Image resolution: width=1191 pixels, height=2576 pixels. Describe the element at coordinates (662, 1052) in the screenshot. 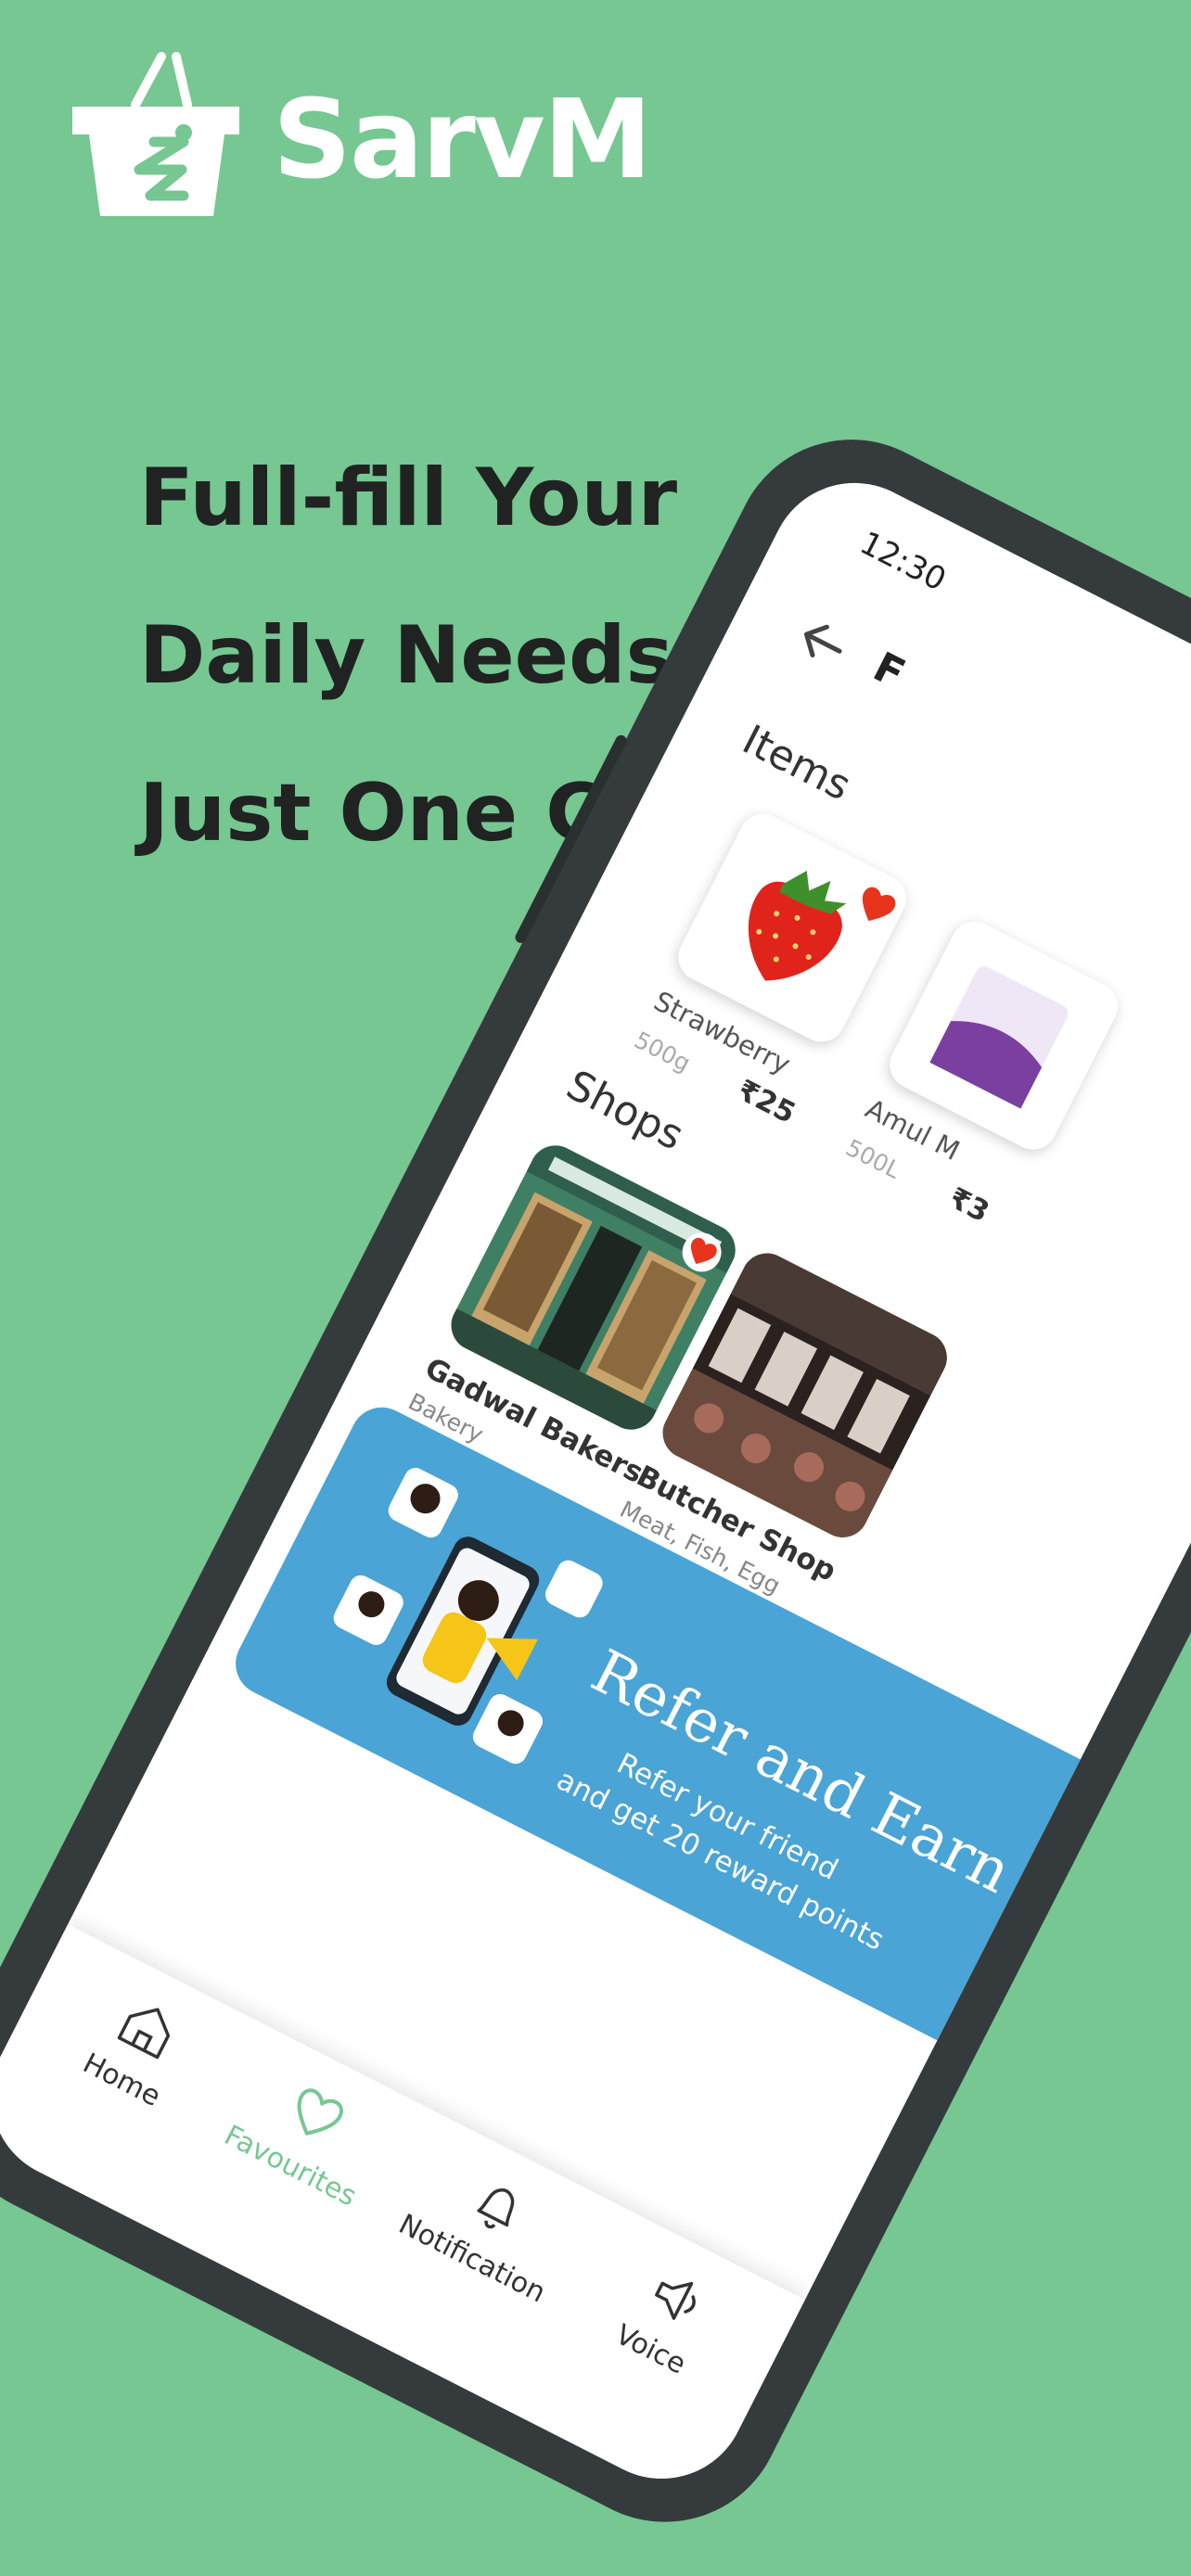

I see `item-qty: 500g` at that location.